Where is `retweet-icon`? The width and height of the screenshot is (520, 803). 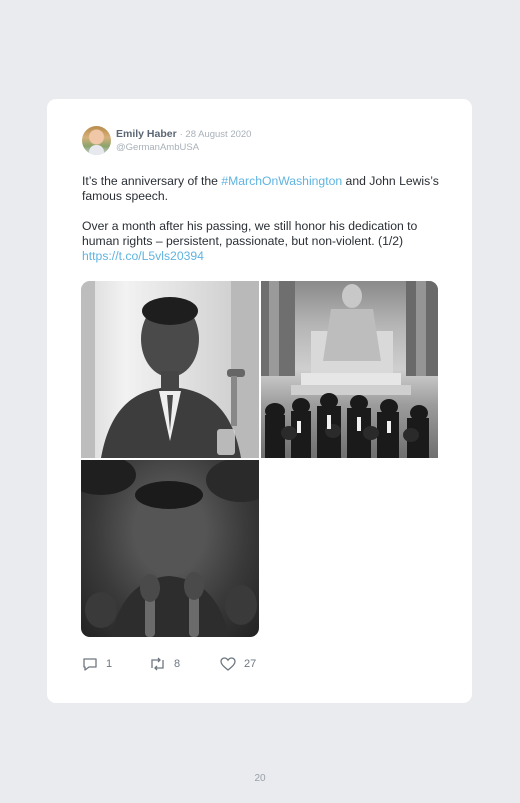
retweet-icon is located at coordinates (157, 664).